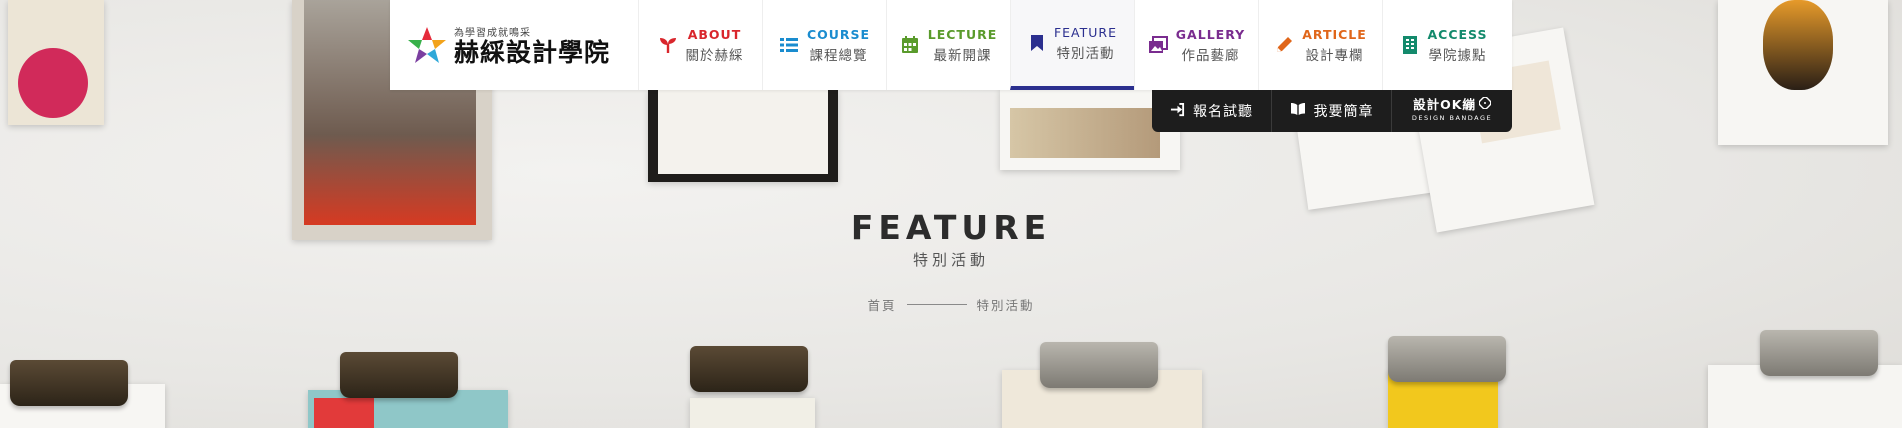  What do you see at coordinates (789, 45) in the screenshot?
I see `list-icon` at bounding box center [789, 45].